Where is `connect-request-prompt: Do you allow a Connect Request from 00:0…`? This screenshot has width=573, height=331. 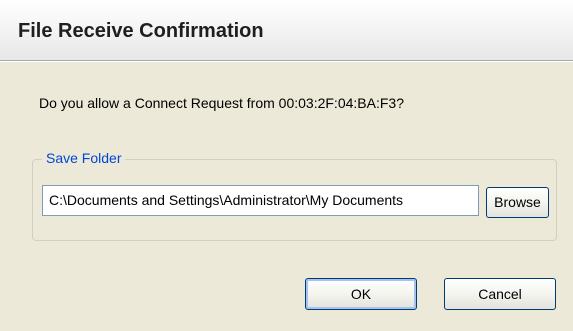 connect-request-prompt: Do you allow a Connect Request from 00:0… is located at coordinates (221, 103).